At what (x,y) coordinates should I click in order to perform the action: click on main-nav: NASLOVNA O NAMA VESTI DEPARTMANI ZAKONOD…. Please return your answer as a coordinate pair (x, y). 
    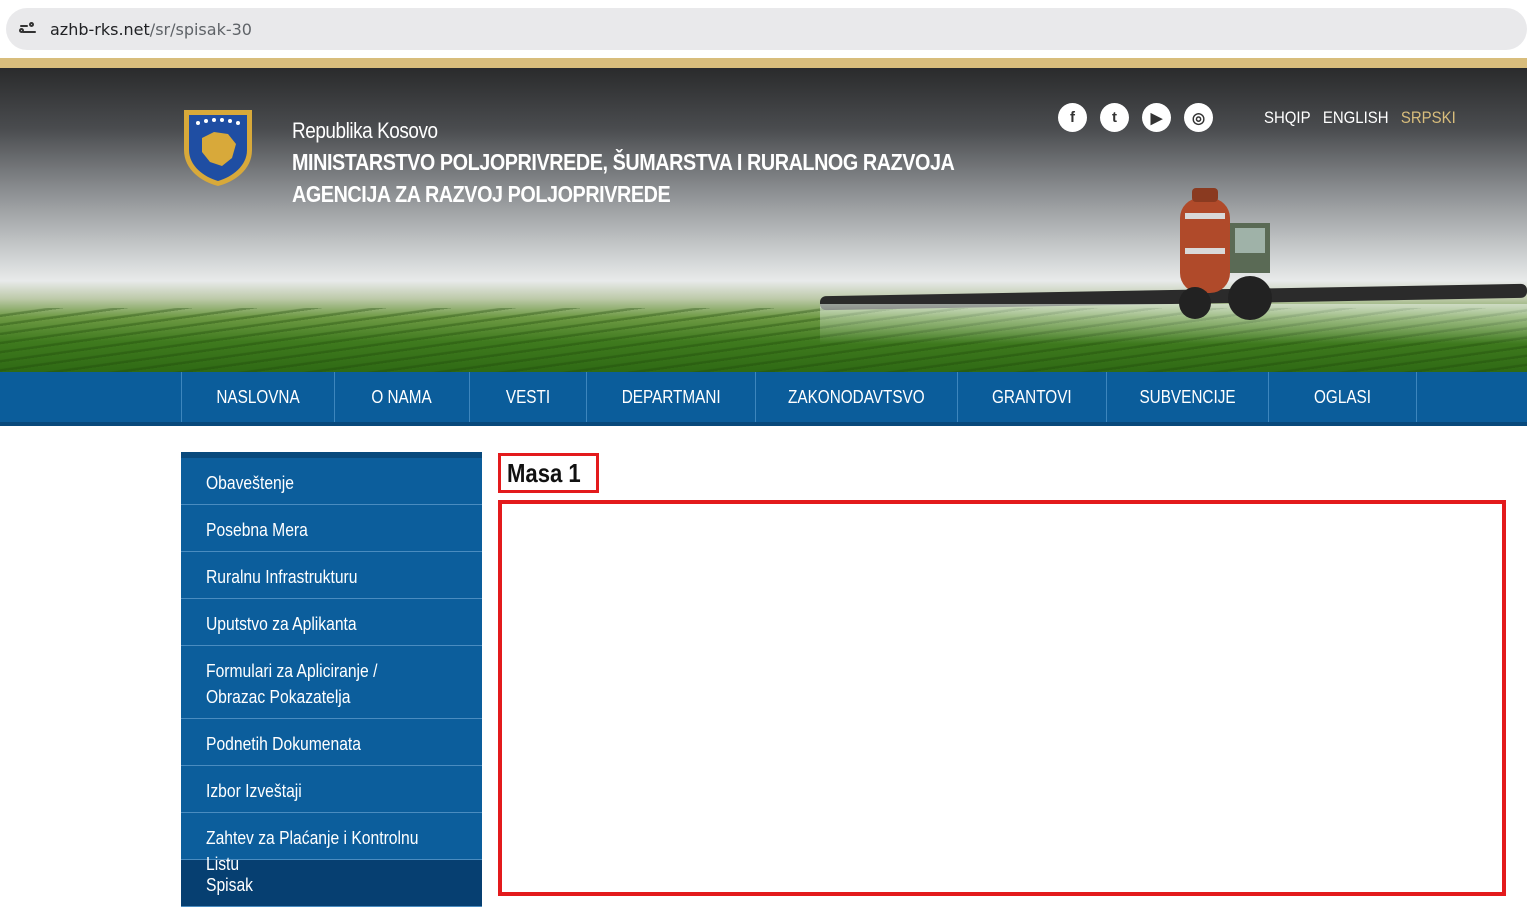
    Looking at the image, I should click on (763, 399).